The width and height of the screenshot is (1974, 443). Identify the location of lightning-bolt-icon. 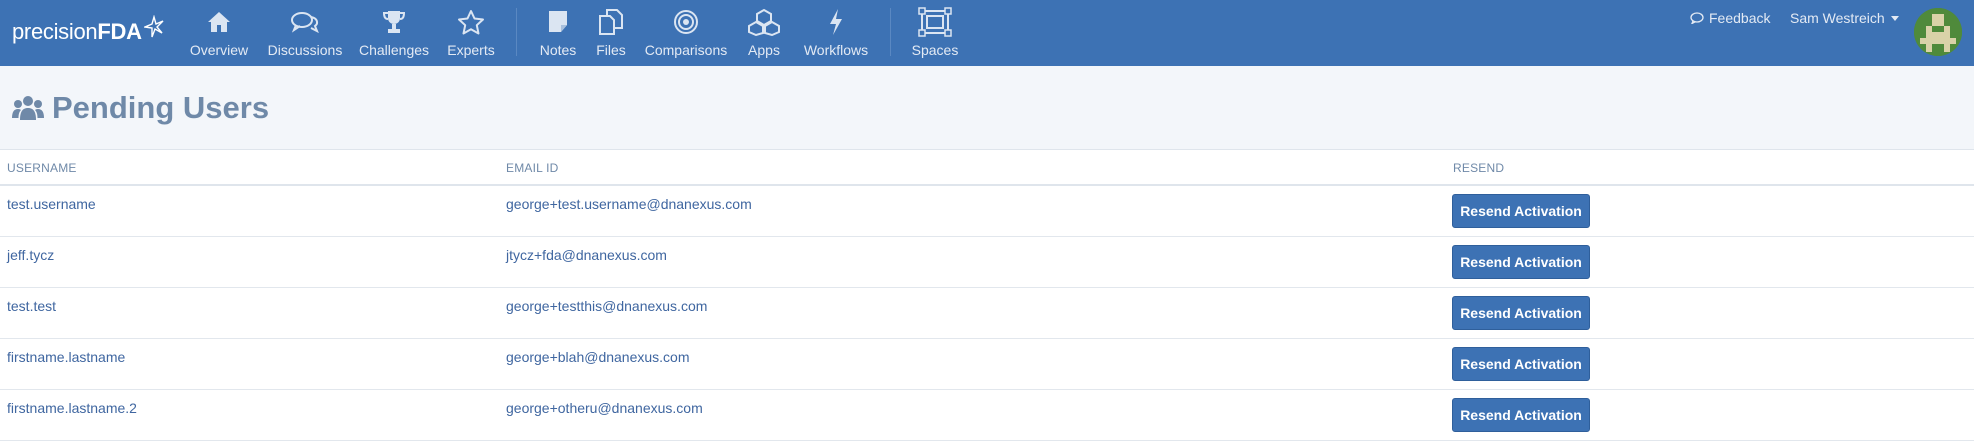
(836, 22).